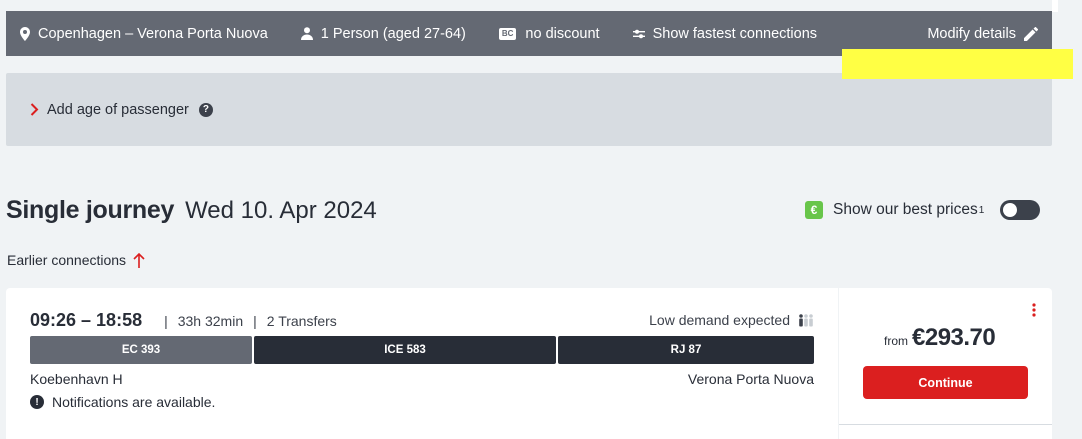 Image resolution: width=1082 pixels, height=439 pixels. I want to click on best-prices-label: Show our best prices, so click(905, 209).